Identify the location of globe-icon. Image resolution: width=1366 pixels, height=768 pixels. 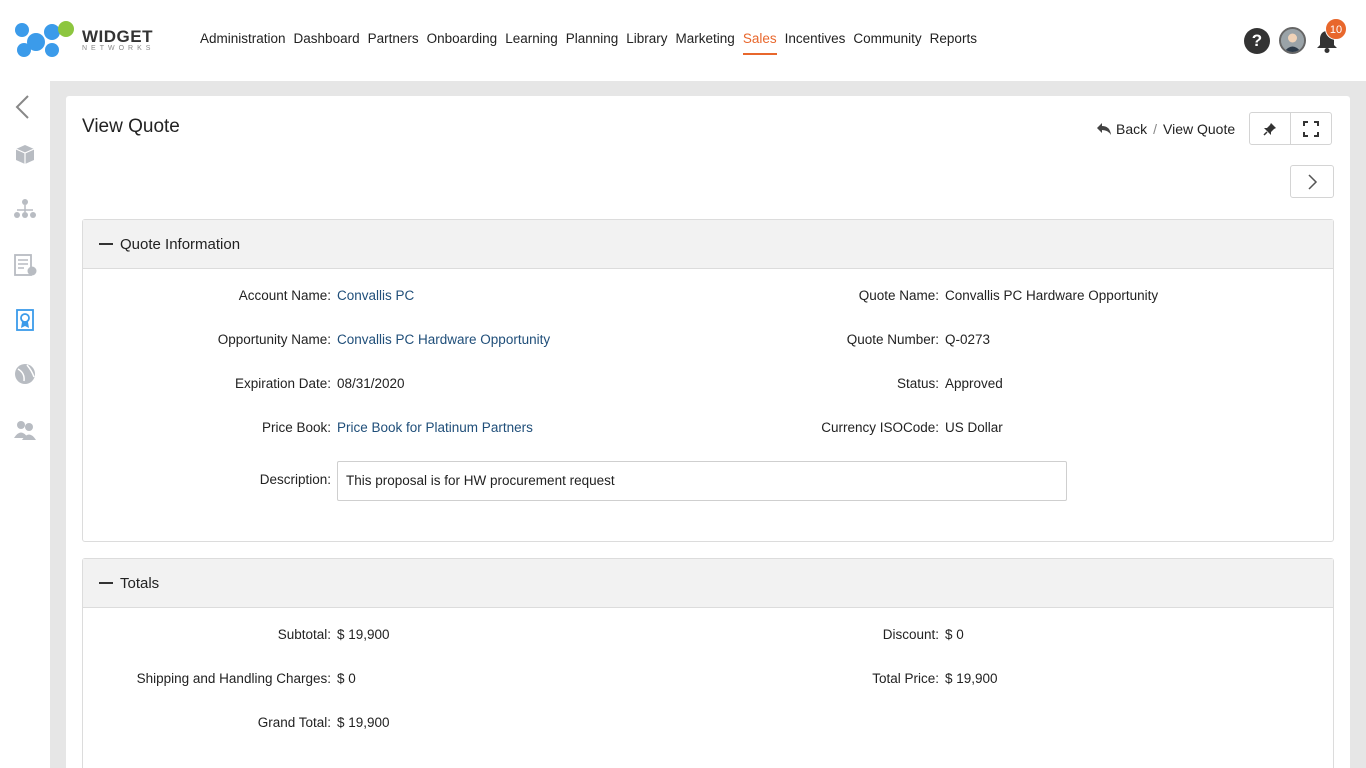
(25, 374).